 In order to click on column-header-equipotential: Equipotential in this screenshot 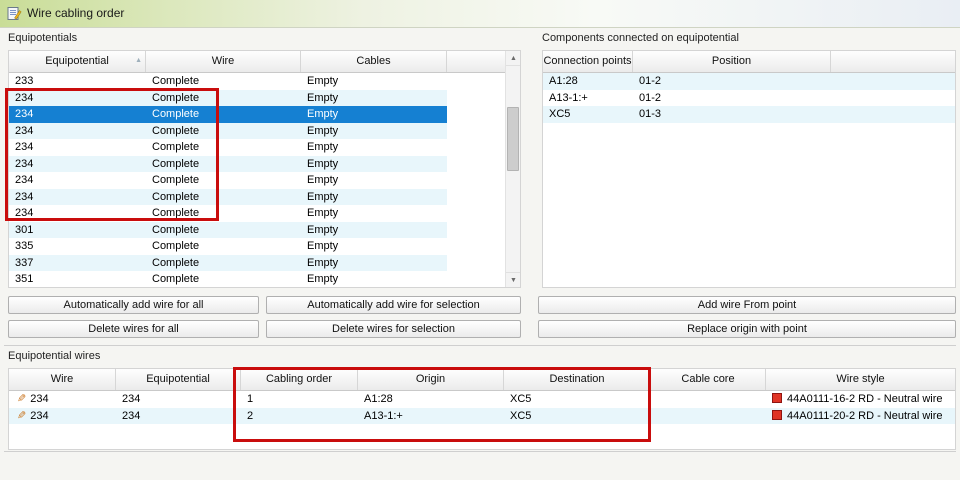, I will do `click(178, 379)`.